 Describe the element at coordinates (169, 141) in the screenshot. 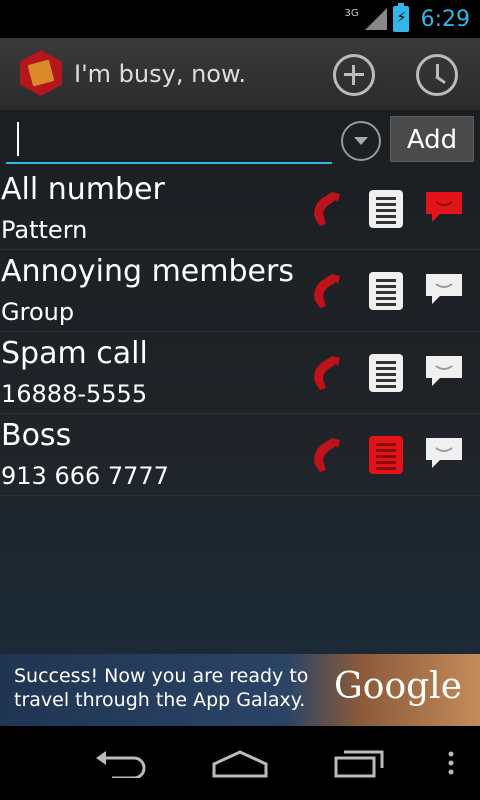

I see `number-input` at that location.